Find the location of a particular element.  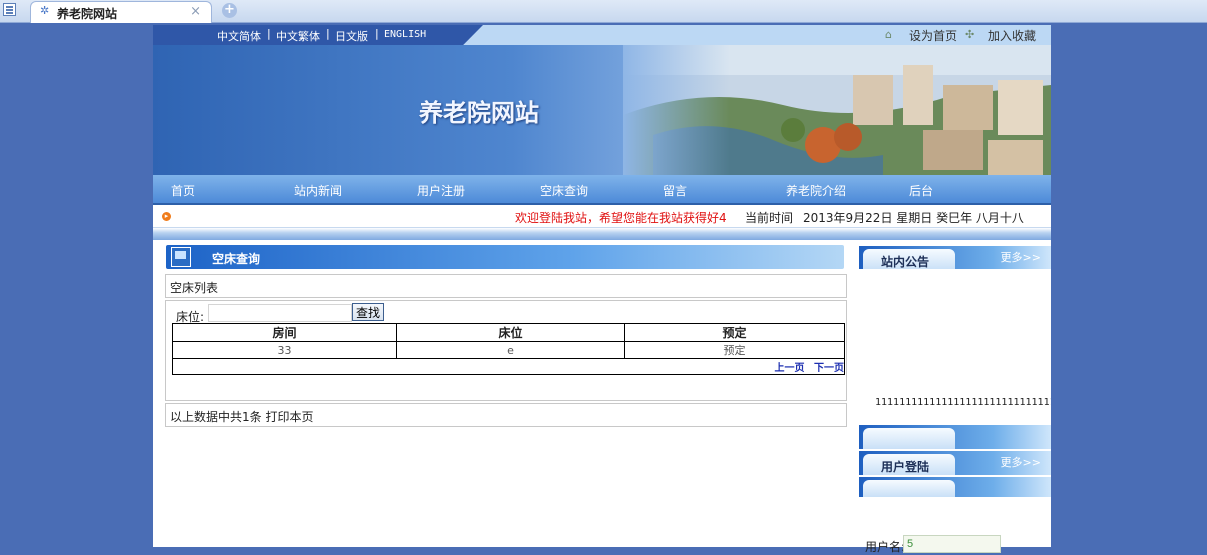

loading-icon: ✲ is located at coordinates (45, 10).